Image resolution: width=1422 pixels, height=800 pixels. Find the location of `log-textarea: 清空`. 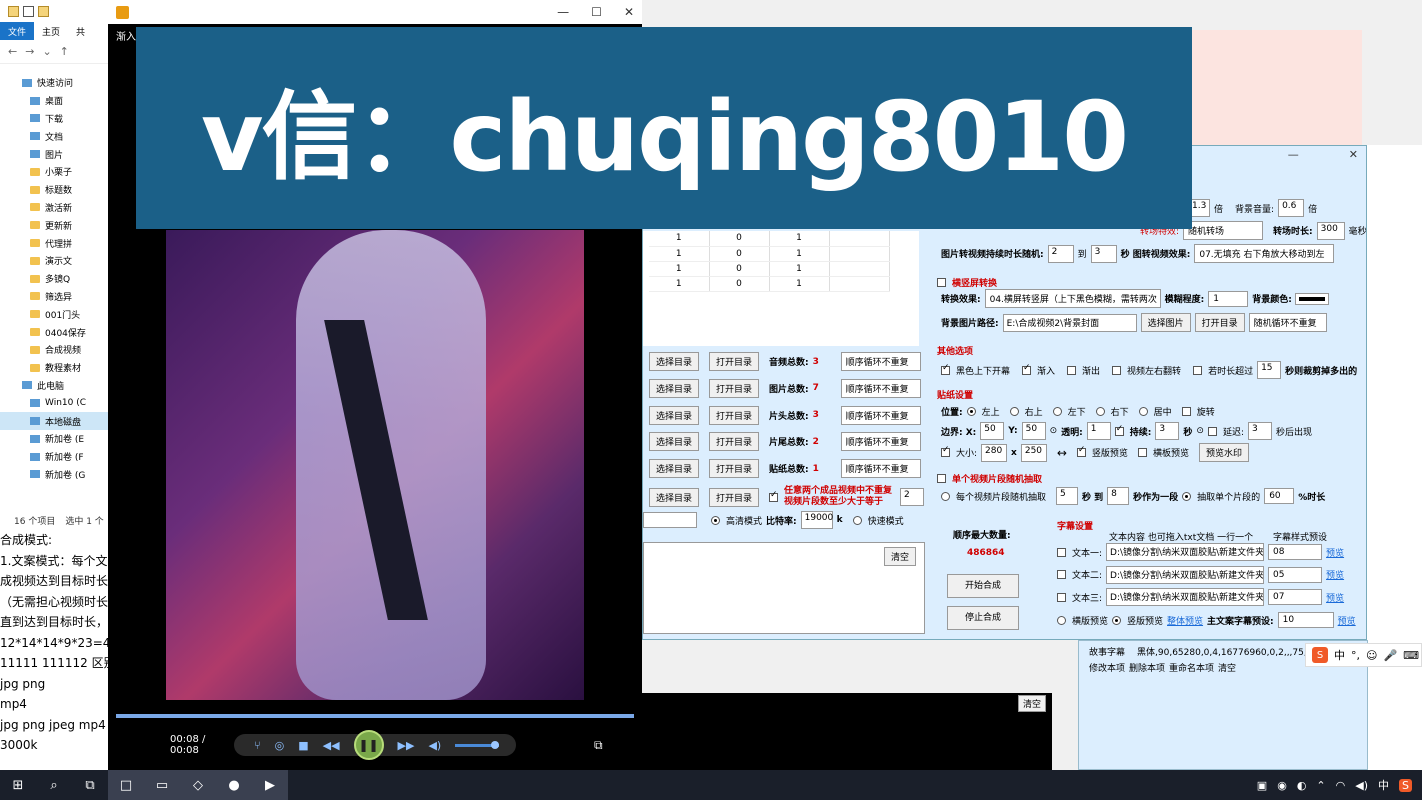

log-textarea: 清空 is located at coordinates (784, 588).